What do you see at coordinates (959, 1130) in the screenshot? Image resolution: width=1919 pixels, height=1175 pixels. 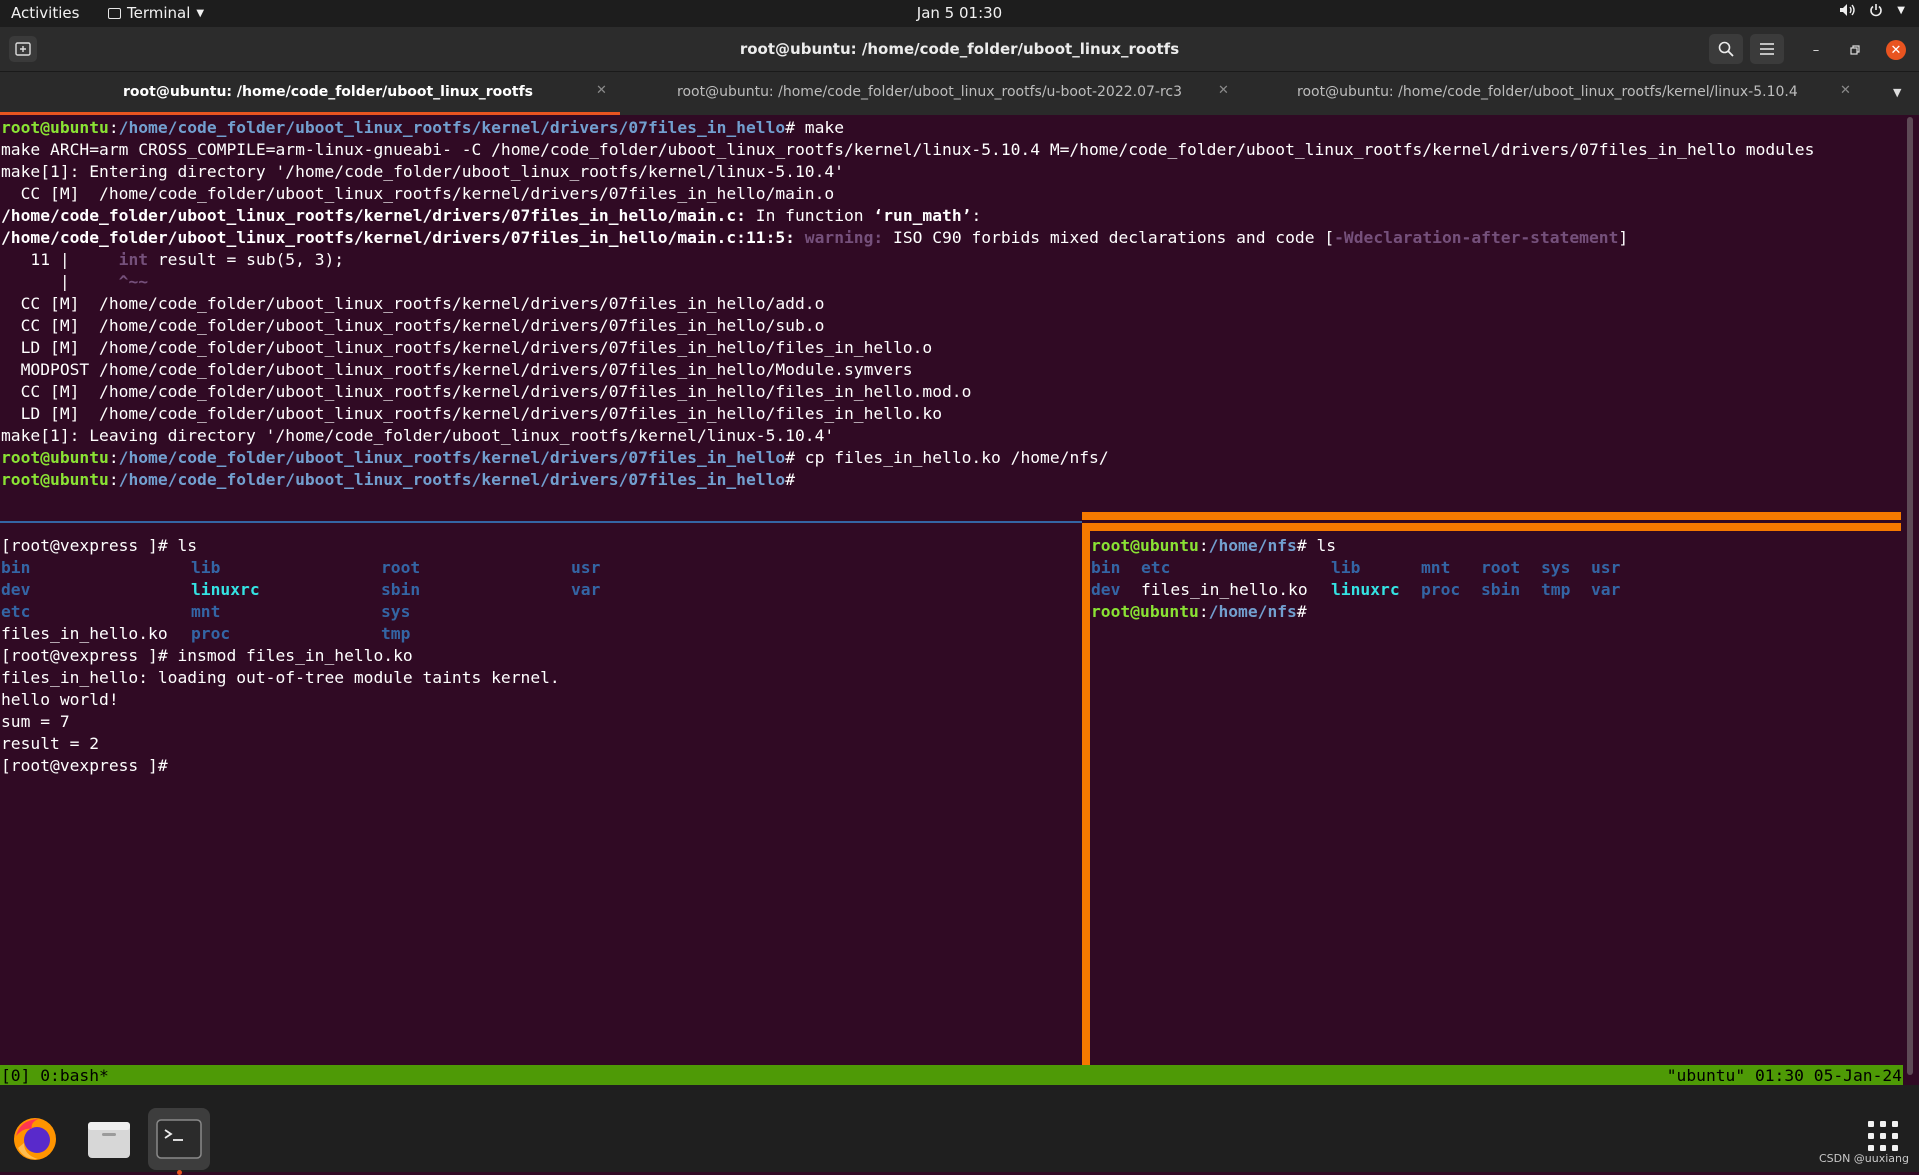 I see `dock: CSDN @uuxiang` at bounding box center [959, 1130].